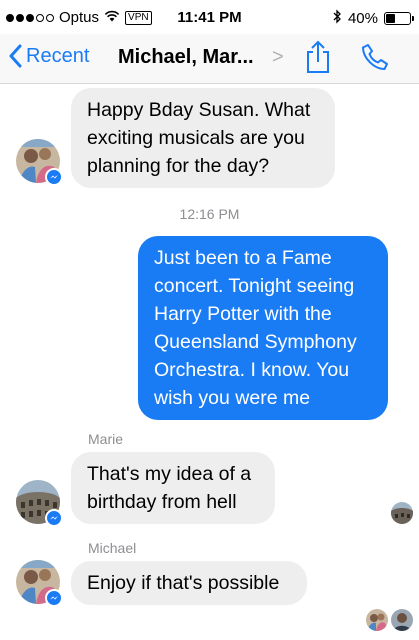 Image resolution: width=419 pixels, height=640 pixels. I want to click on title-chevron-icon: >, so click(278, 57).